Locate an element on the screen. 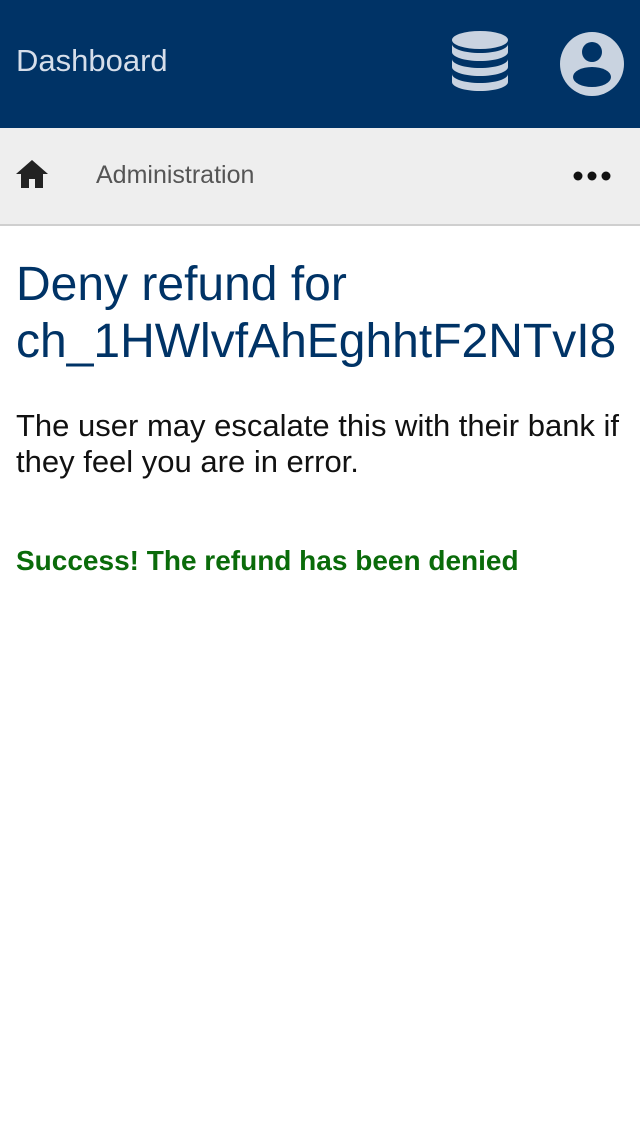 The width and height of the screenshot is (640, 1136). dashboard-link: Dashboard is located at coordinates (92, 61).